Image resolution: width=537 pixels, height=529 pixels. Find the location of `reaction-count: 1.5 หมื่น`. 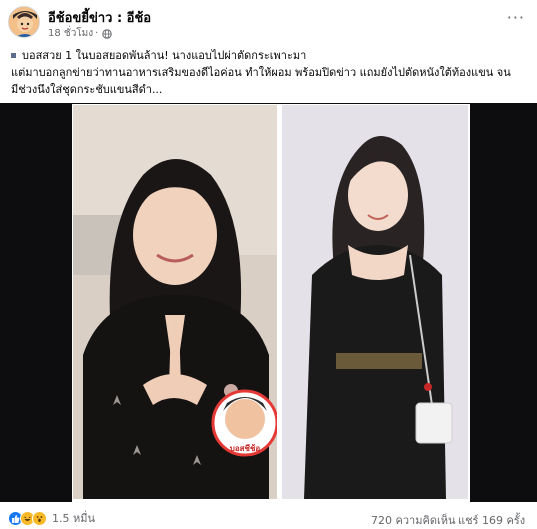

reaction-count: 1.5 หมื่น is located at coordinates (73, 518).